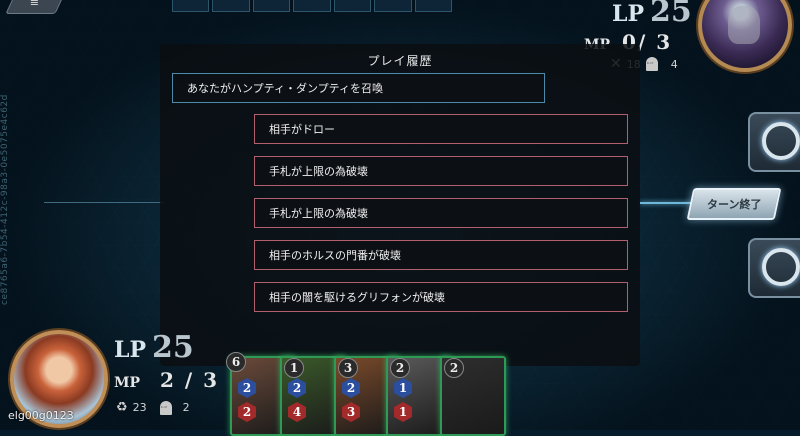 The width and height of the screenshot is (800, 436). I want to click on card-health: 4, so click(297, 412).